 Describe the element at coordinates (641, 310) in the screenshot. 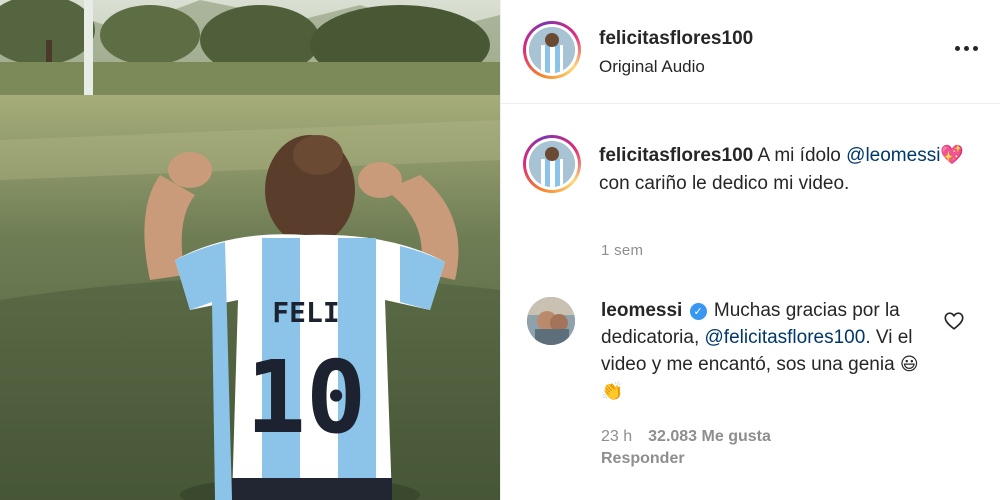

I see `comment-username: leomessi` at that location.